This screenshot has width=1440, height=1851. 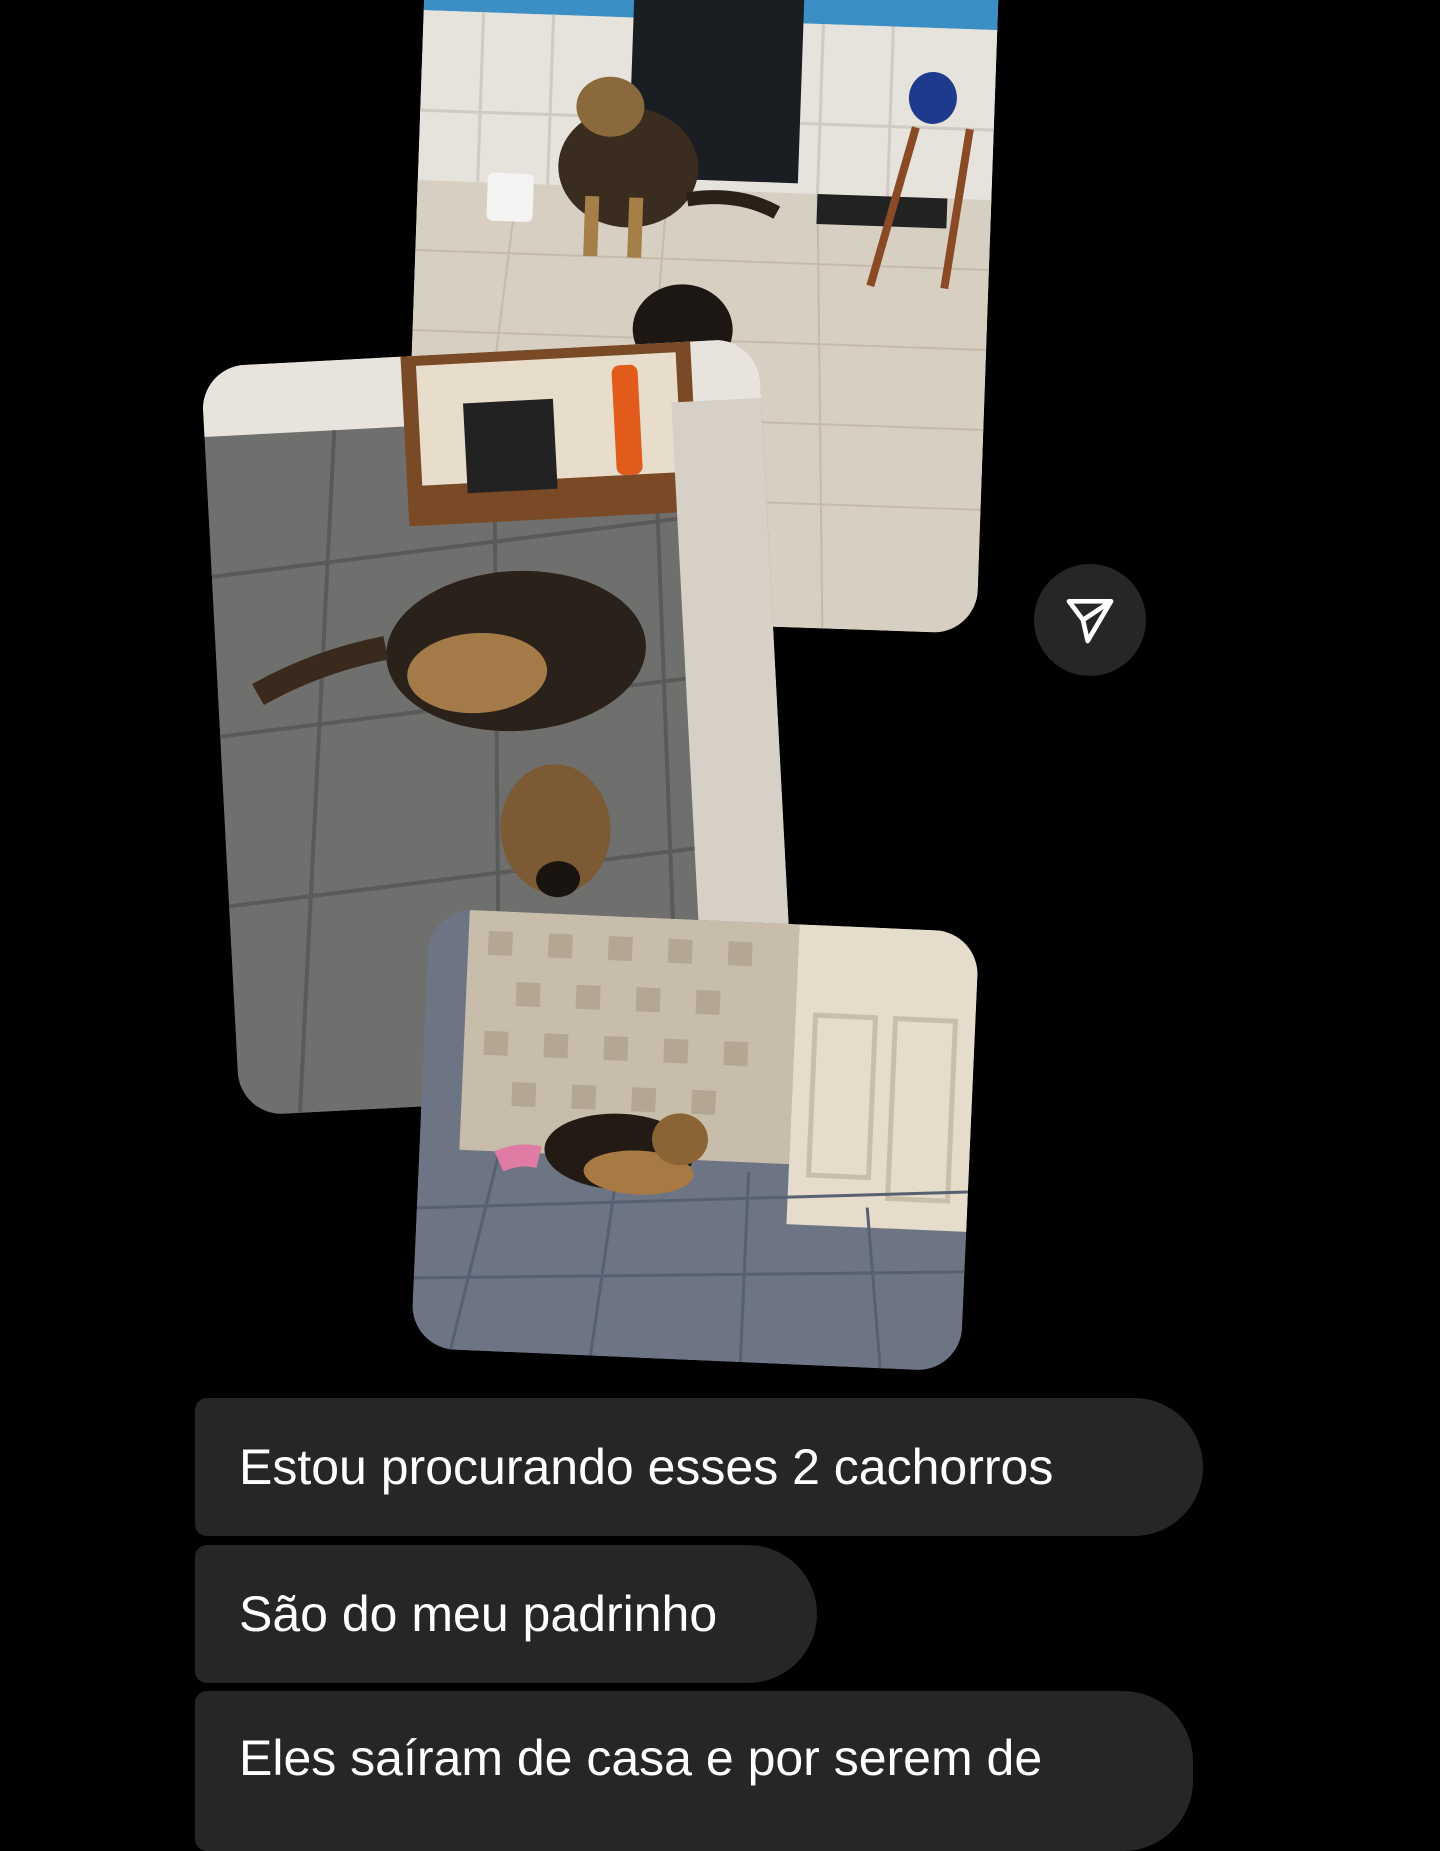 What do you see at coordinates (641, 1758) in the screenshot?
I see `message-text: Eles saíram de casa e por serem de` at bounding box center [641, 1758].